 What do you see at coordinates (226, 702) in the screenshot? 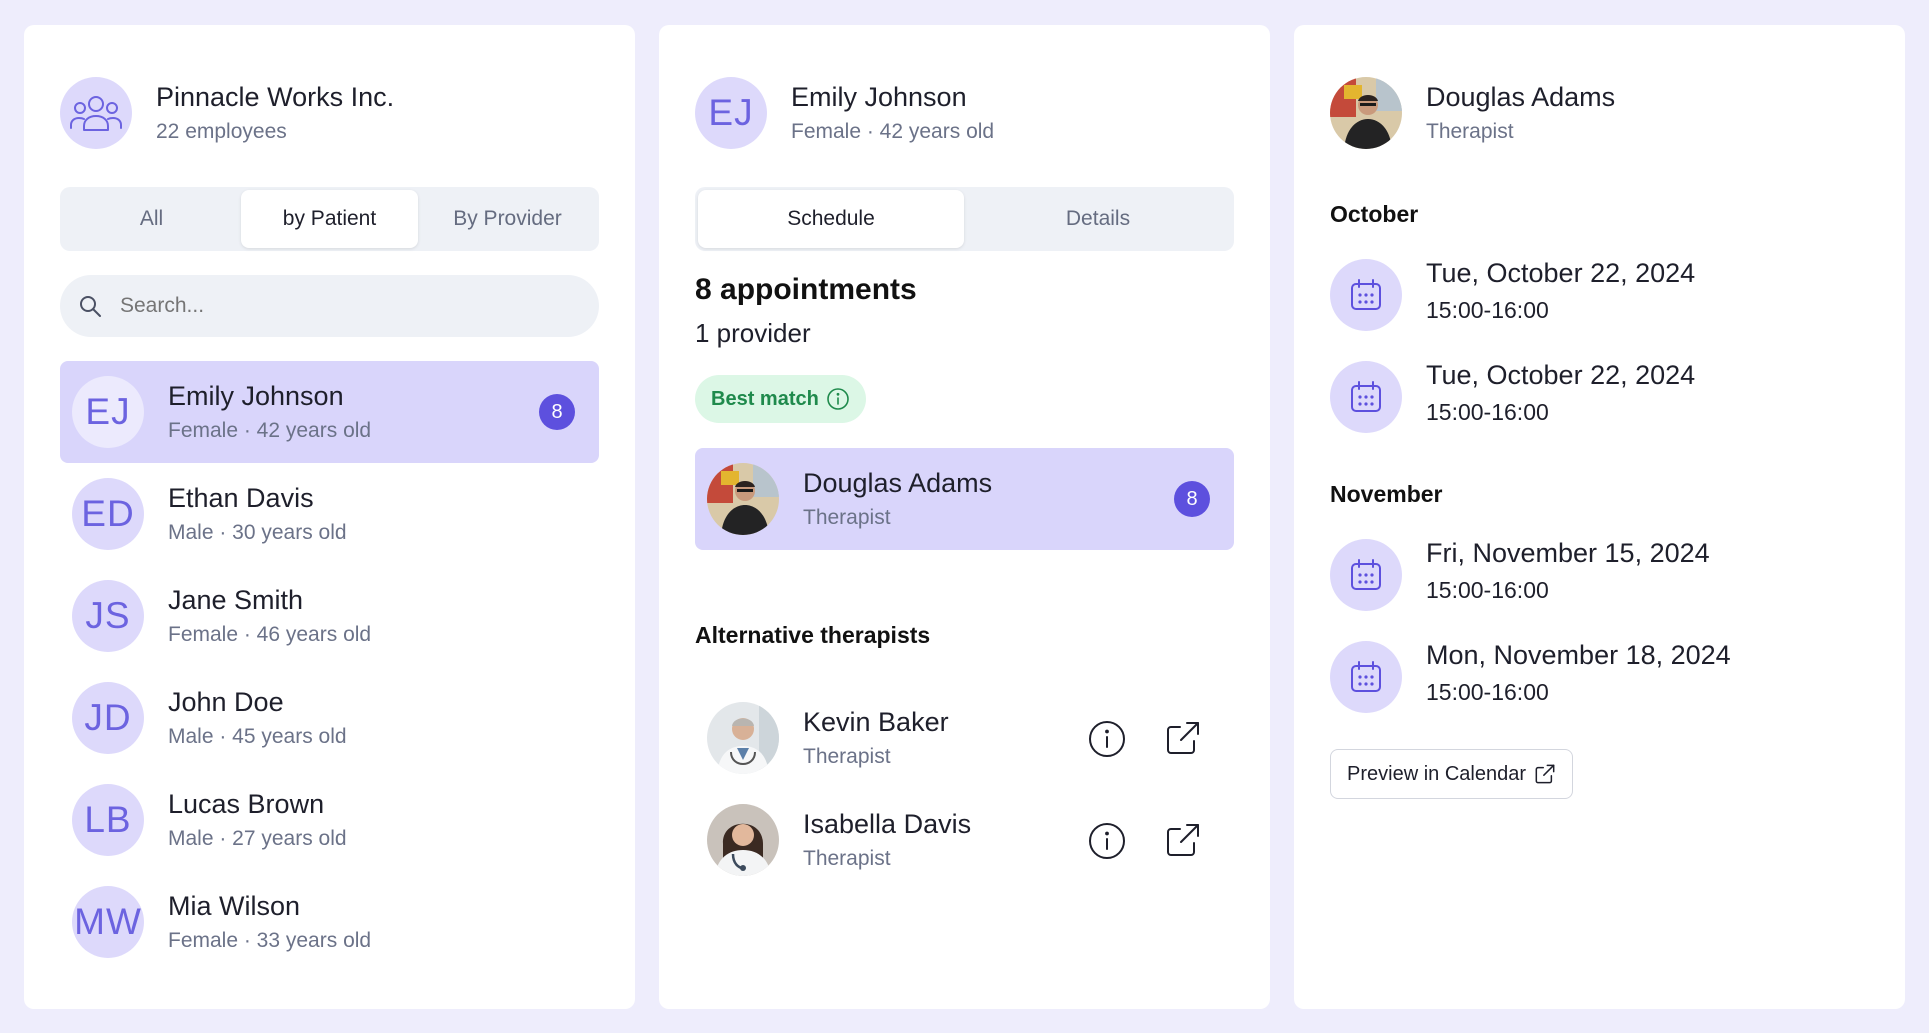
I see `patient-name: John Doe` at bounding box center [226, 702].